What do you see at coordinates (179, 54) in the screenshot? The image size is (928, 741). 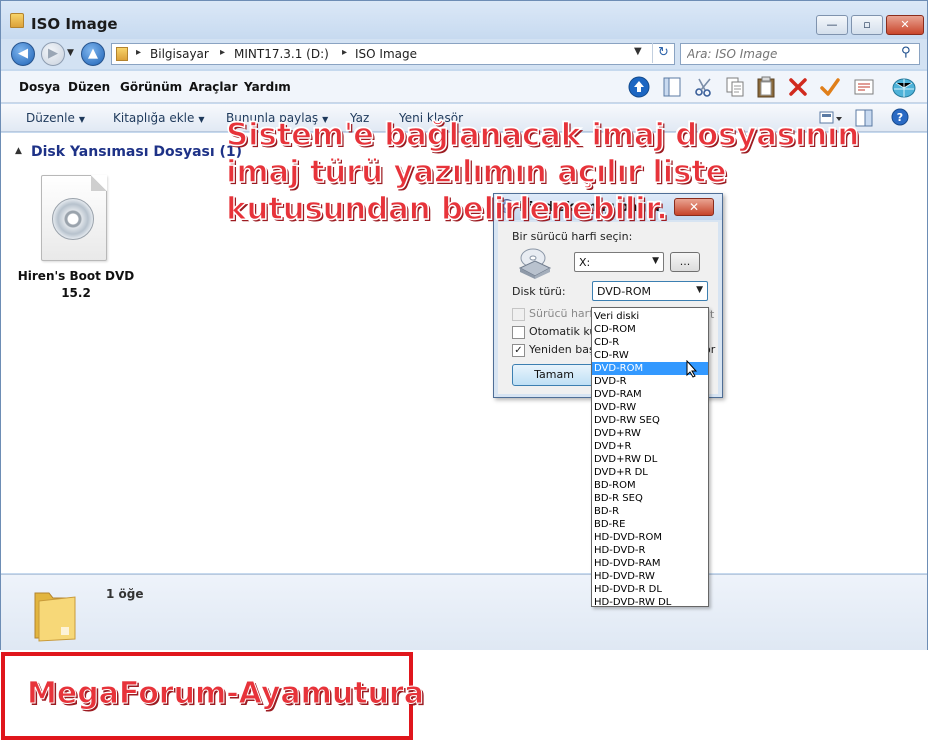 I see `breadcrumb-item: Bilgisayar` at bounding box center [179, 54].